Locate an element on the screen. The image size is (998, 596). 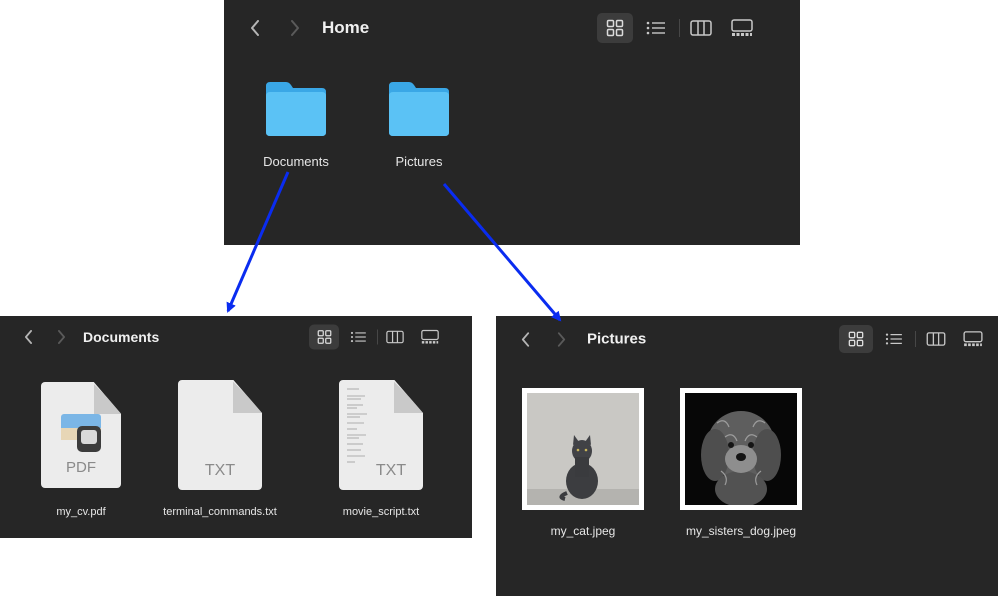
dog-photo-thumbnail is located at coordinates (741, 449).